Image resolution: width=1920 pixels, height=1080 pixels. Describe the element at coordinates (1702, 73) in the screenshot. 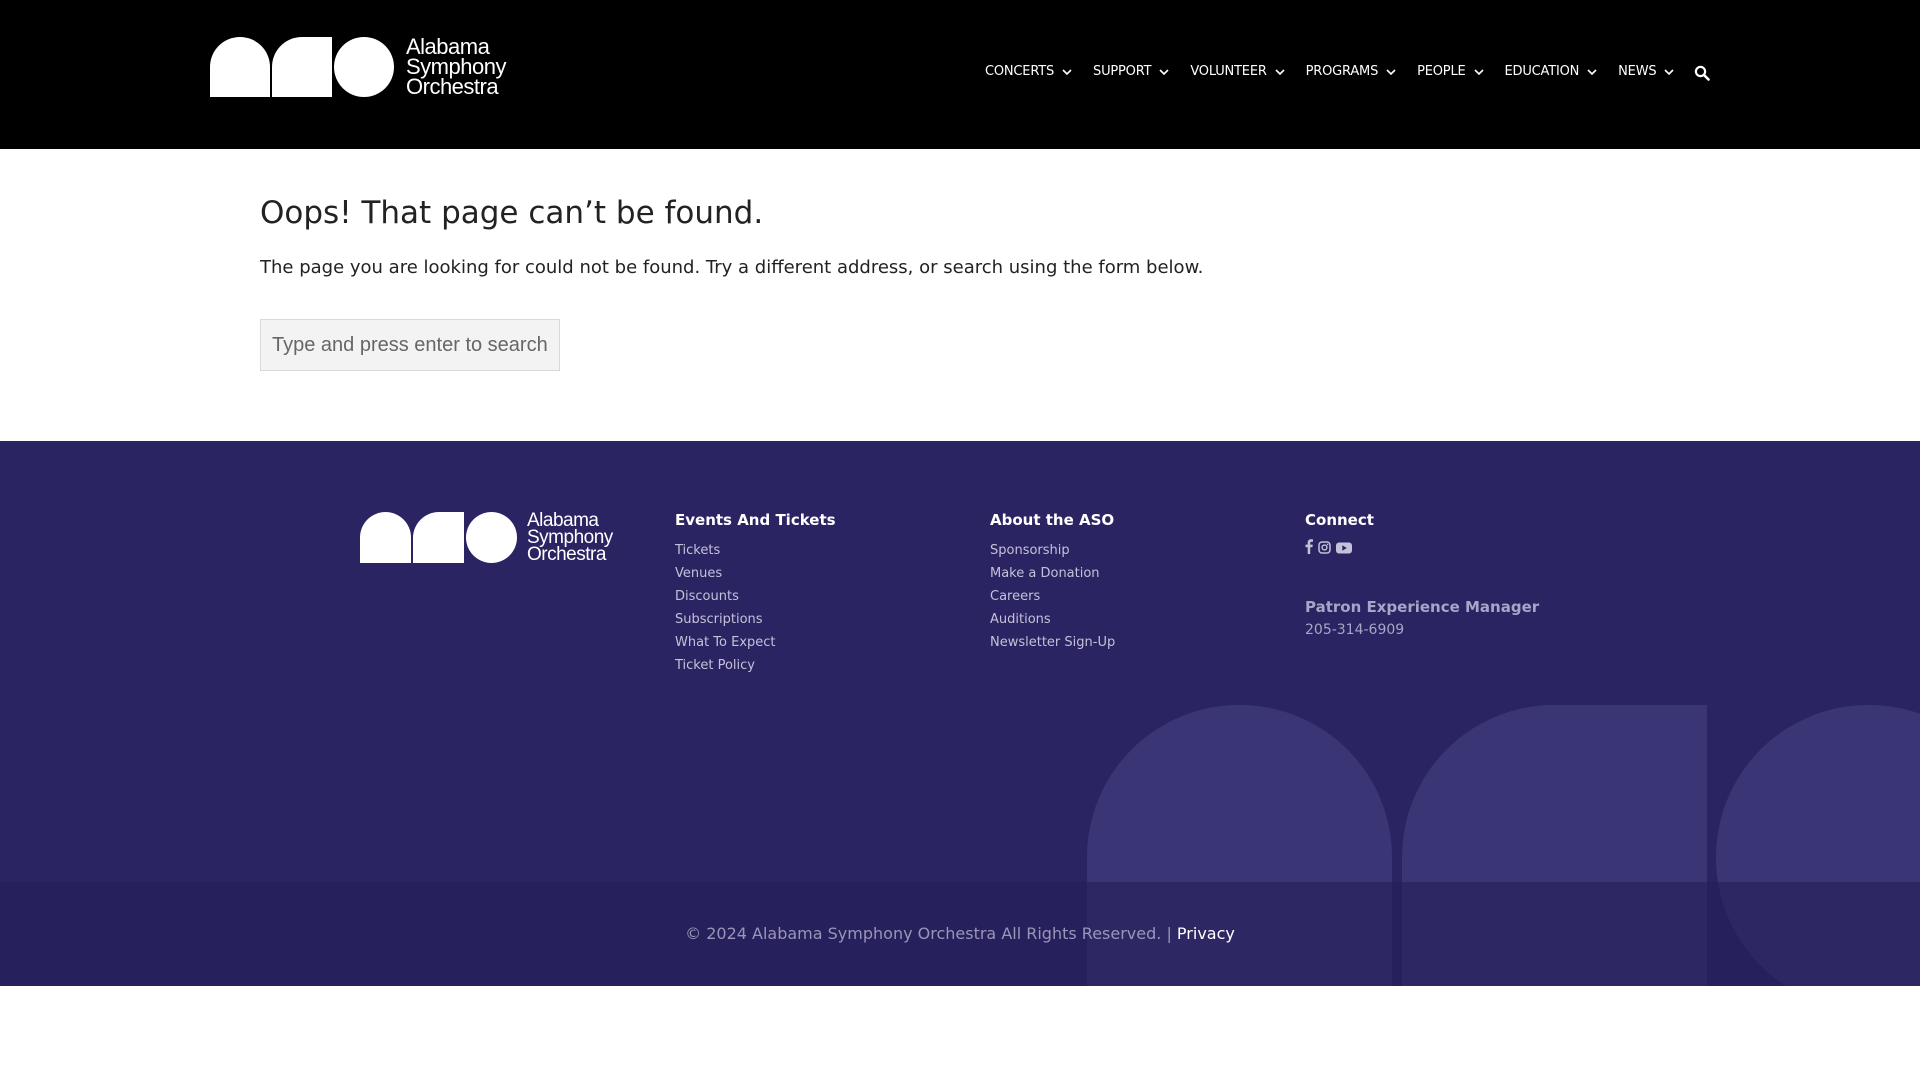

I see `search-icon` at that location.